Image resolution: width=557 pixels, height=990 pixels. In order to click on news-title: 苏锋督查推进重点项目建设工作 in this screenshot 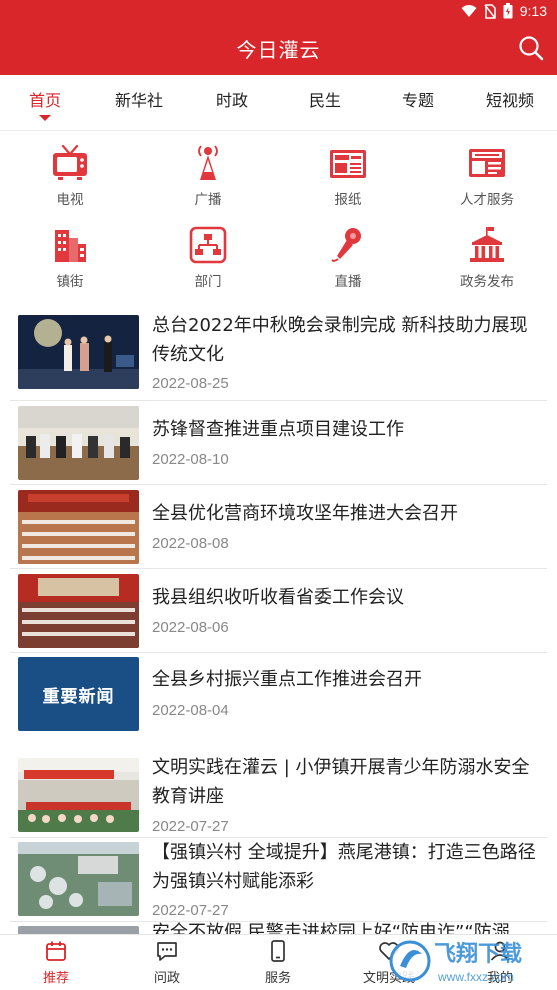, I will do `click(278, 429)`.